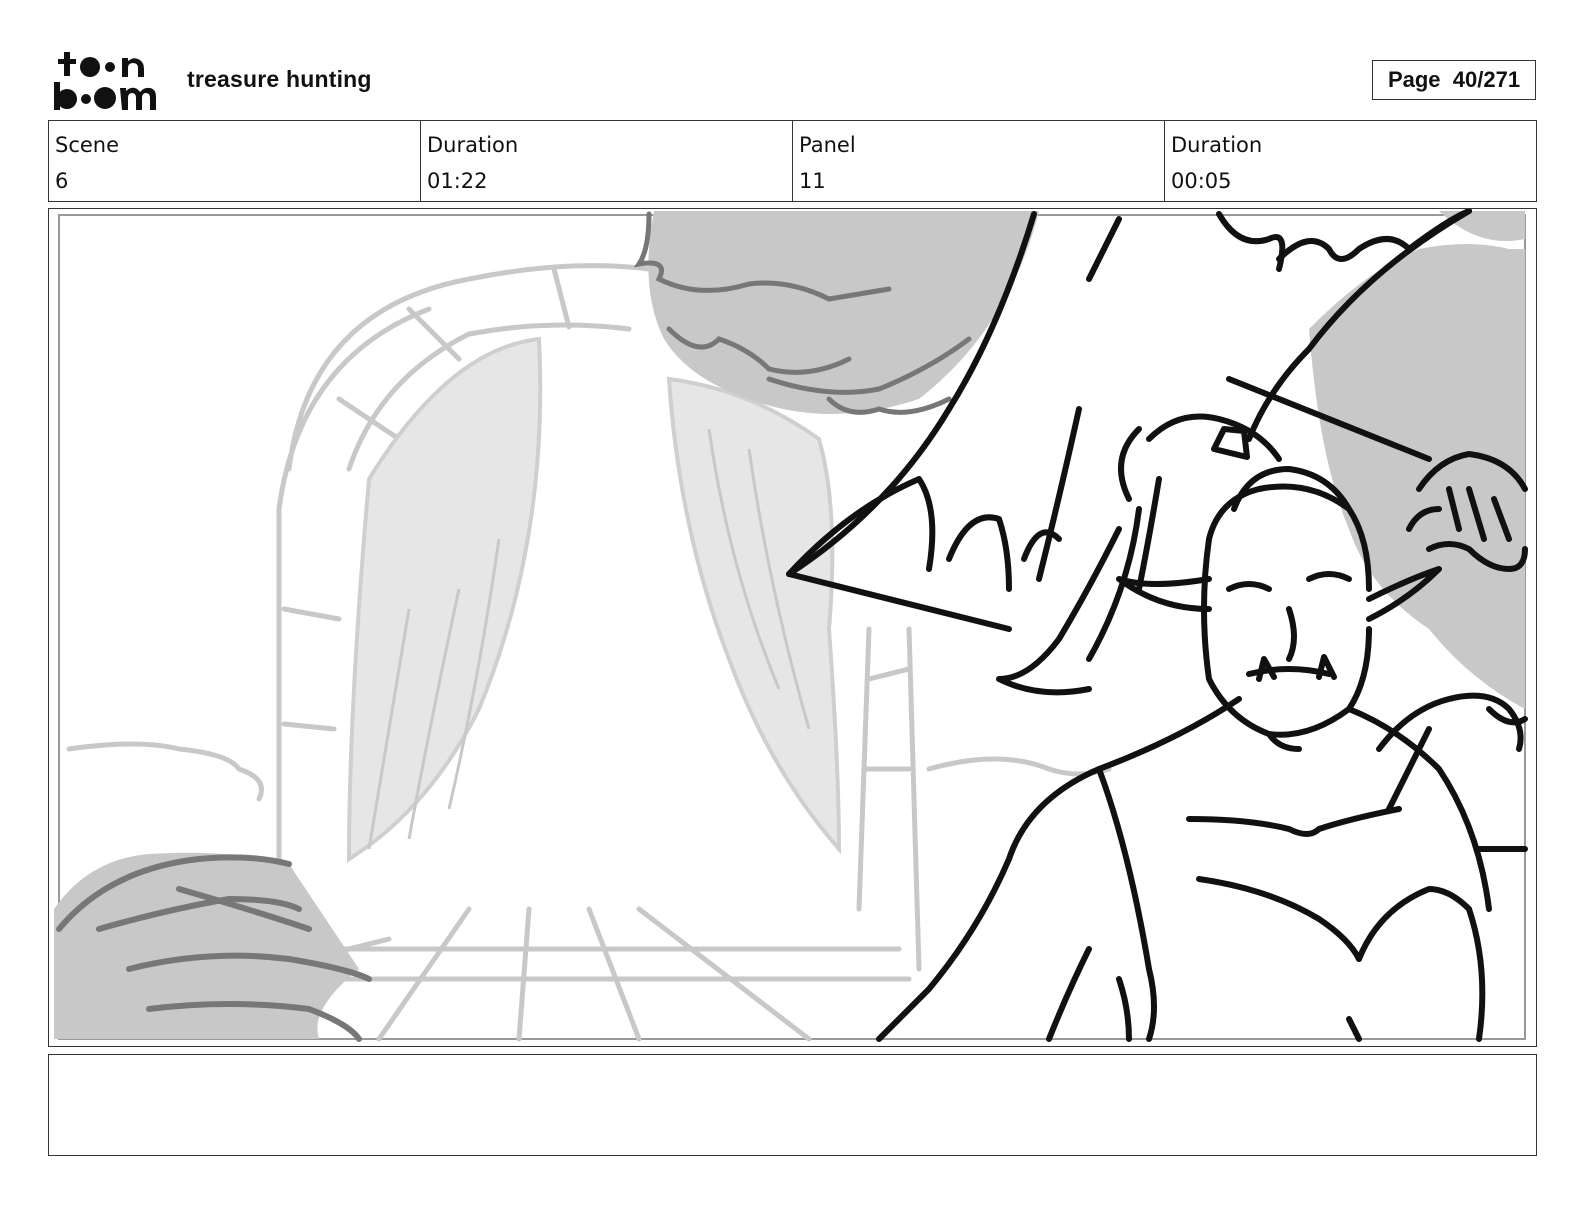 Image resolution: width=1584 pixels, height=1224 pixels. What do you see at coordinates (235, 161) in the screenshot?
I see `scene-cell: Scene 6` at bounding box center [235, 161].